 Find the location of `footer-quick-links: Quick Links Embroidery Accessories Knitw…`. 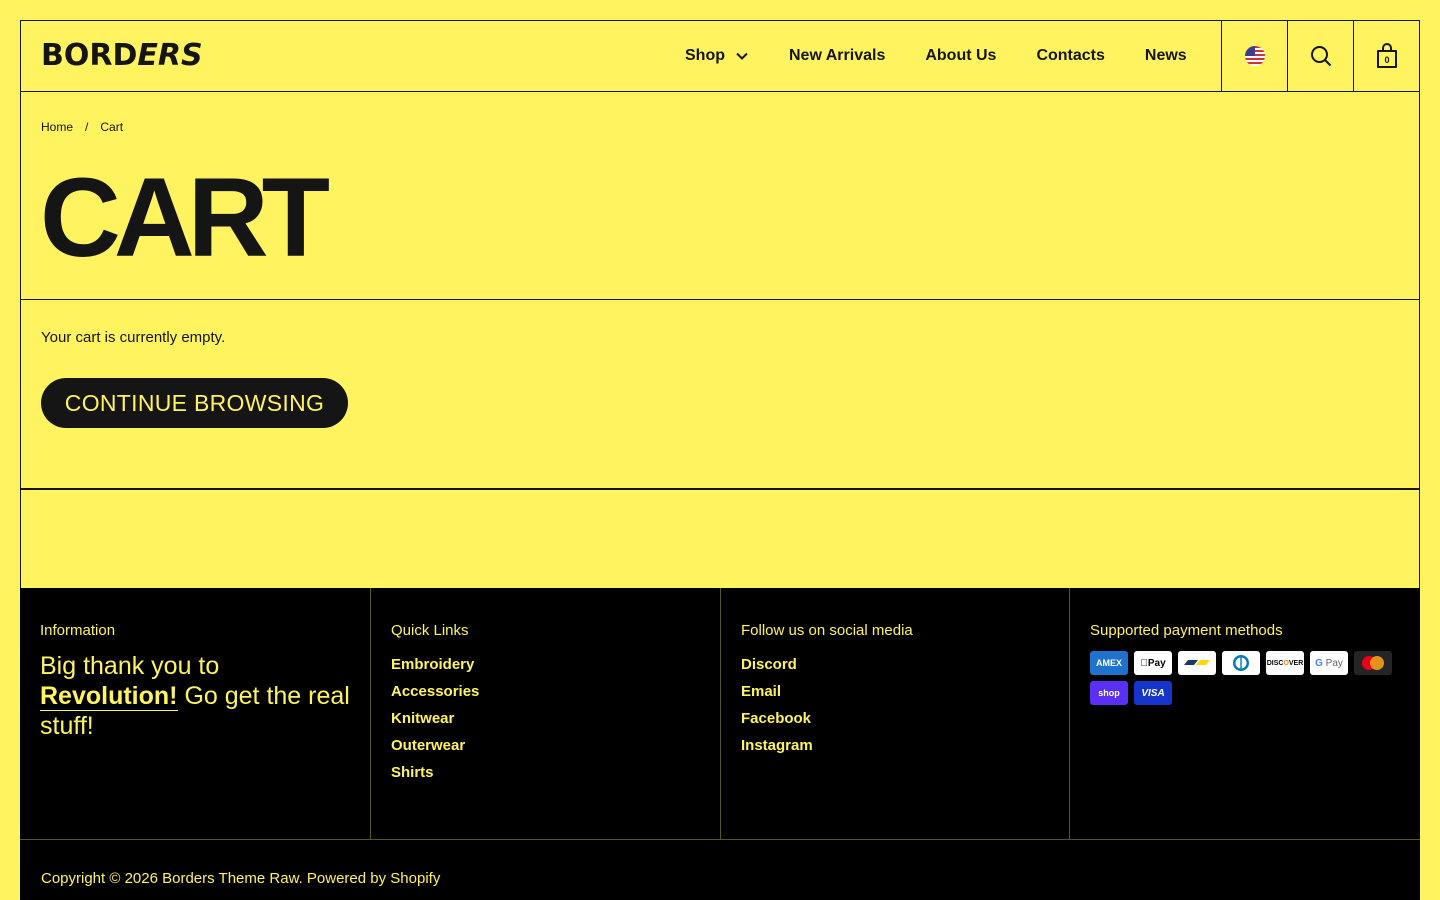

footer-quick-links: Quick Links Embroidery Accessories Knitw… is located at coordinates (545, 713).